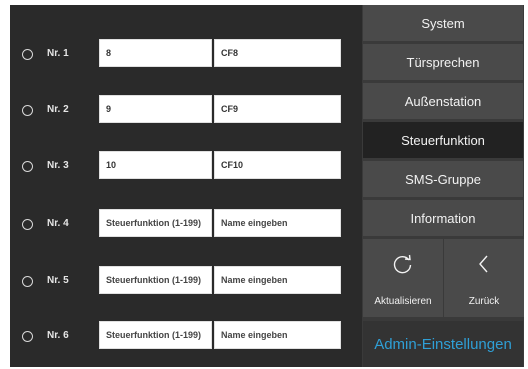  Describe the element at coordinates (443, 179) in the screenshot. I see `menu-item-sms-group: SMS-Gruppe` at that location.